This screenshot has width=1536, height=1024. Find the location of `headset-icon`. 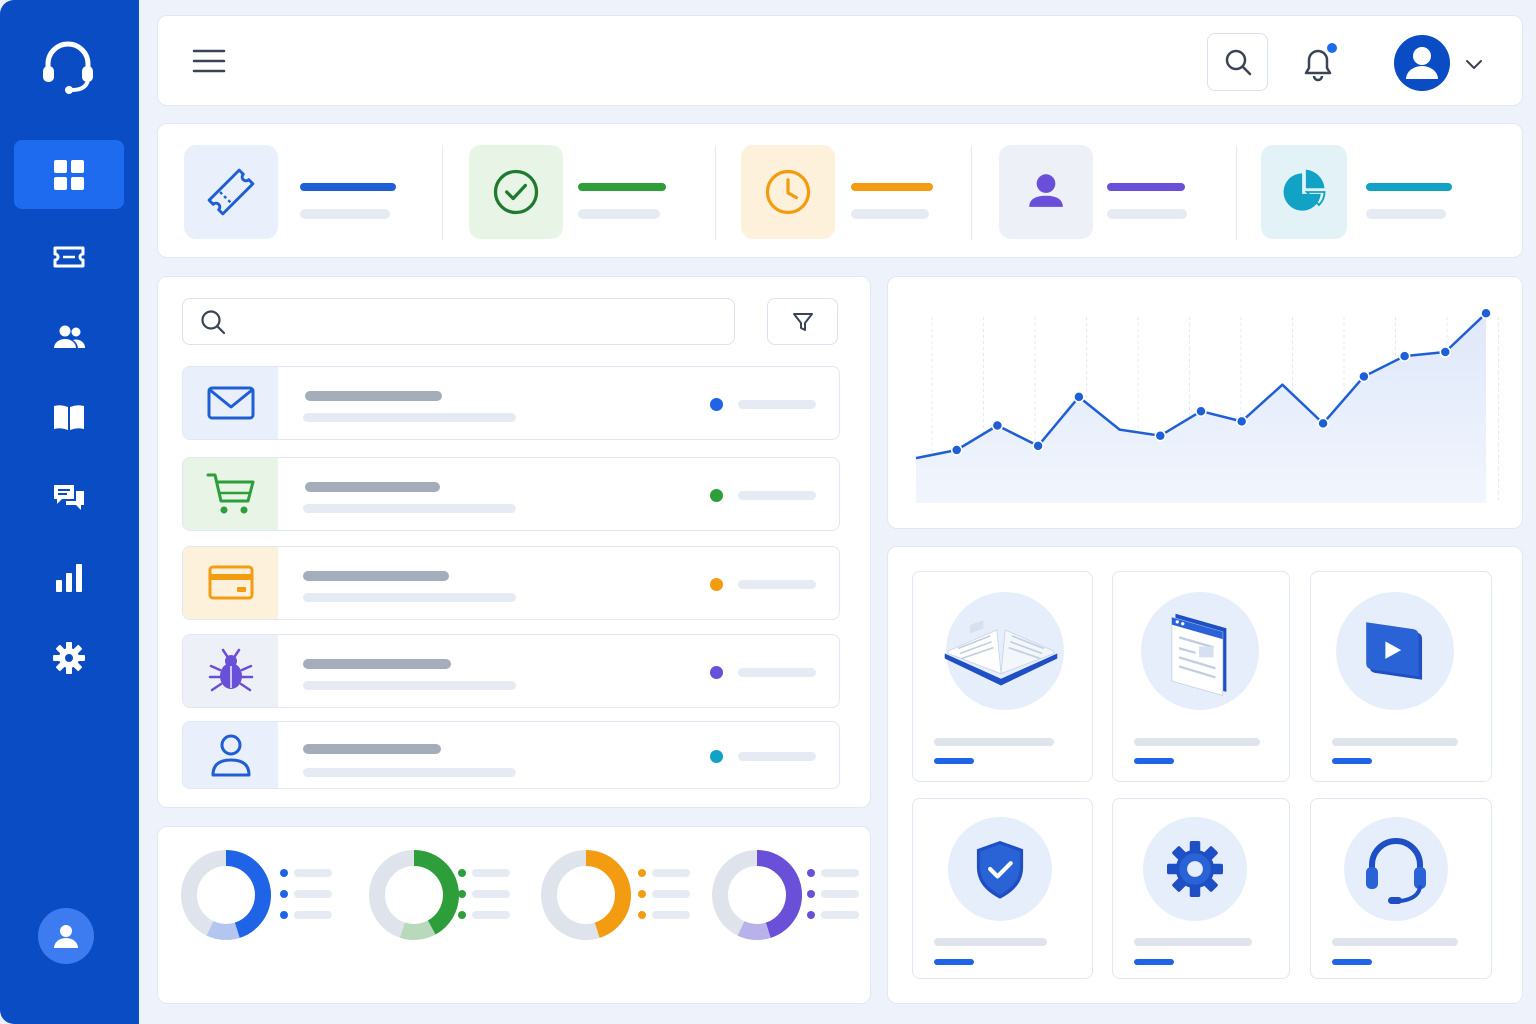

headset-icon is located at coordinates (68, 66).